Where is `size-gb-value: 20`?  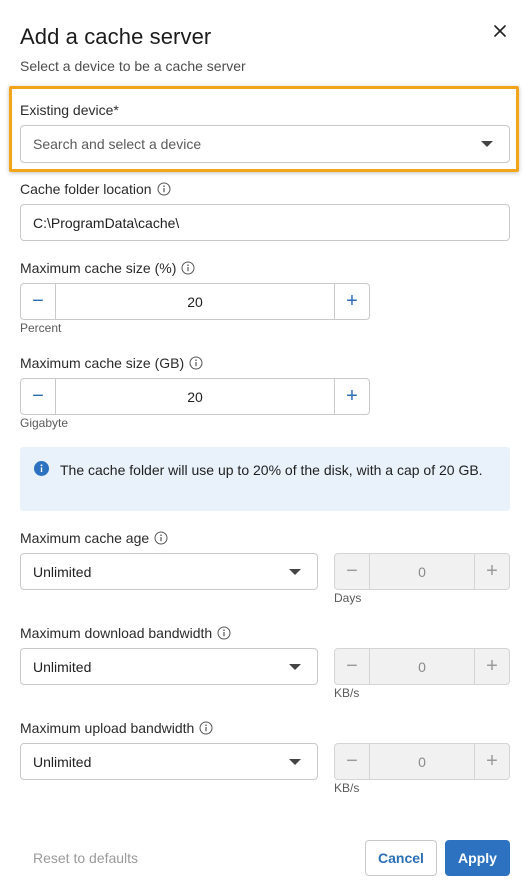 size-gb-value: 20 is located at coordinates (195, 396).